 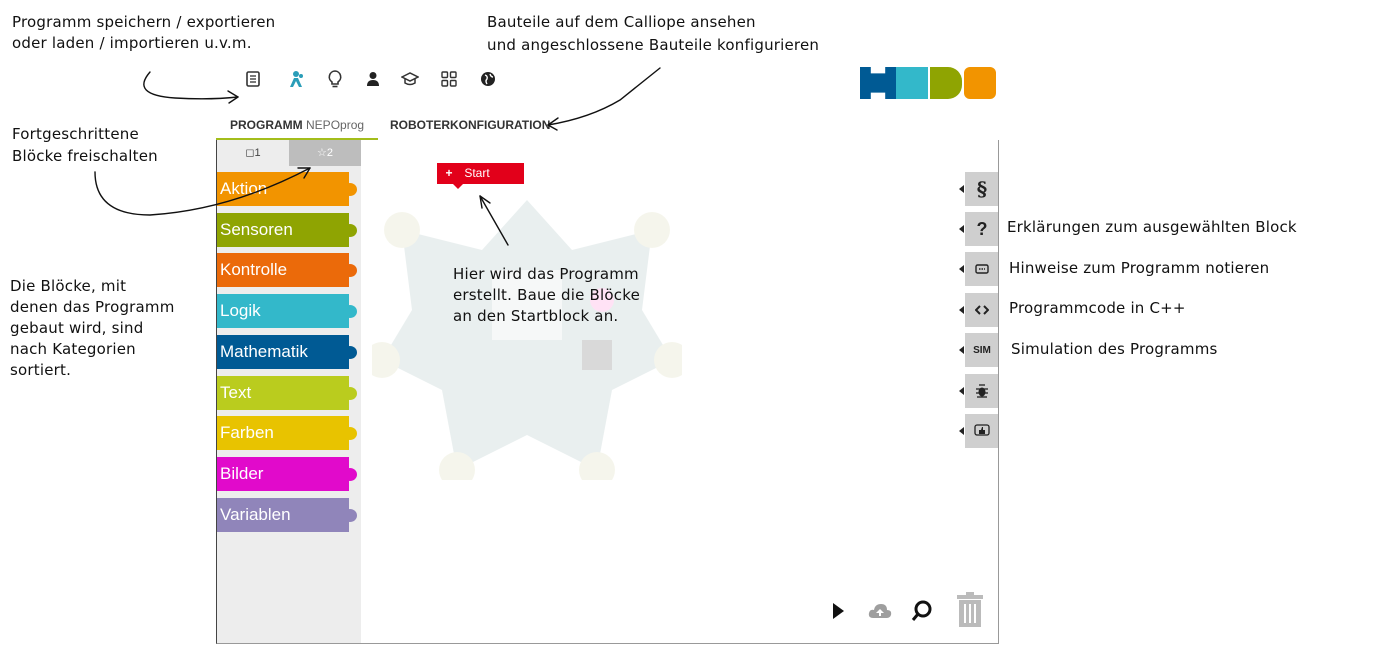 What do you see at coordinates (546, 274) in the screenshot?
I see `annotation-program-line: Hier wird das Programm` at bounding box center [546, 274].